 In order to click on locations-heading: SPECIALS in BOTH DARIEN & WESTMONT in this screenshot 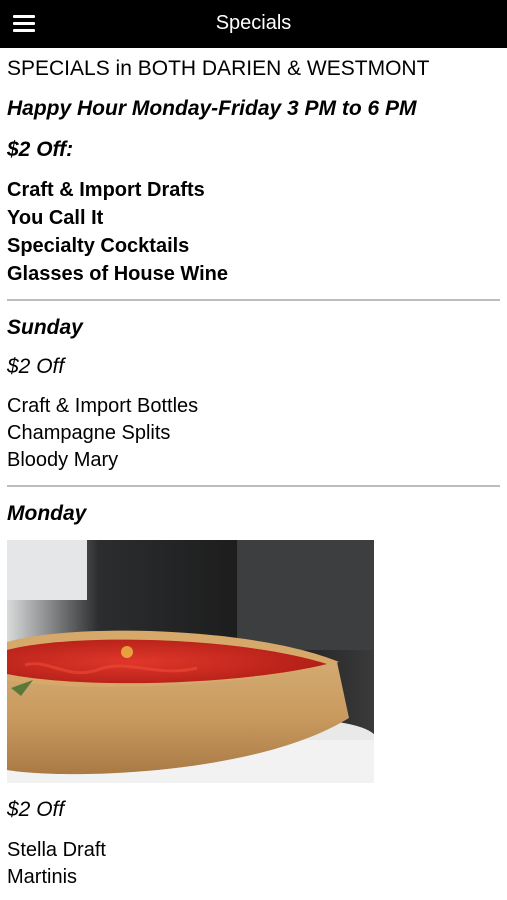, I will do `click(218, 68)`.